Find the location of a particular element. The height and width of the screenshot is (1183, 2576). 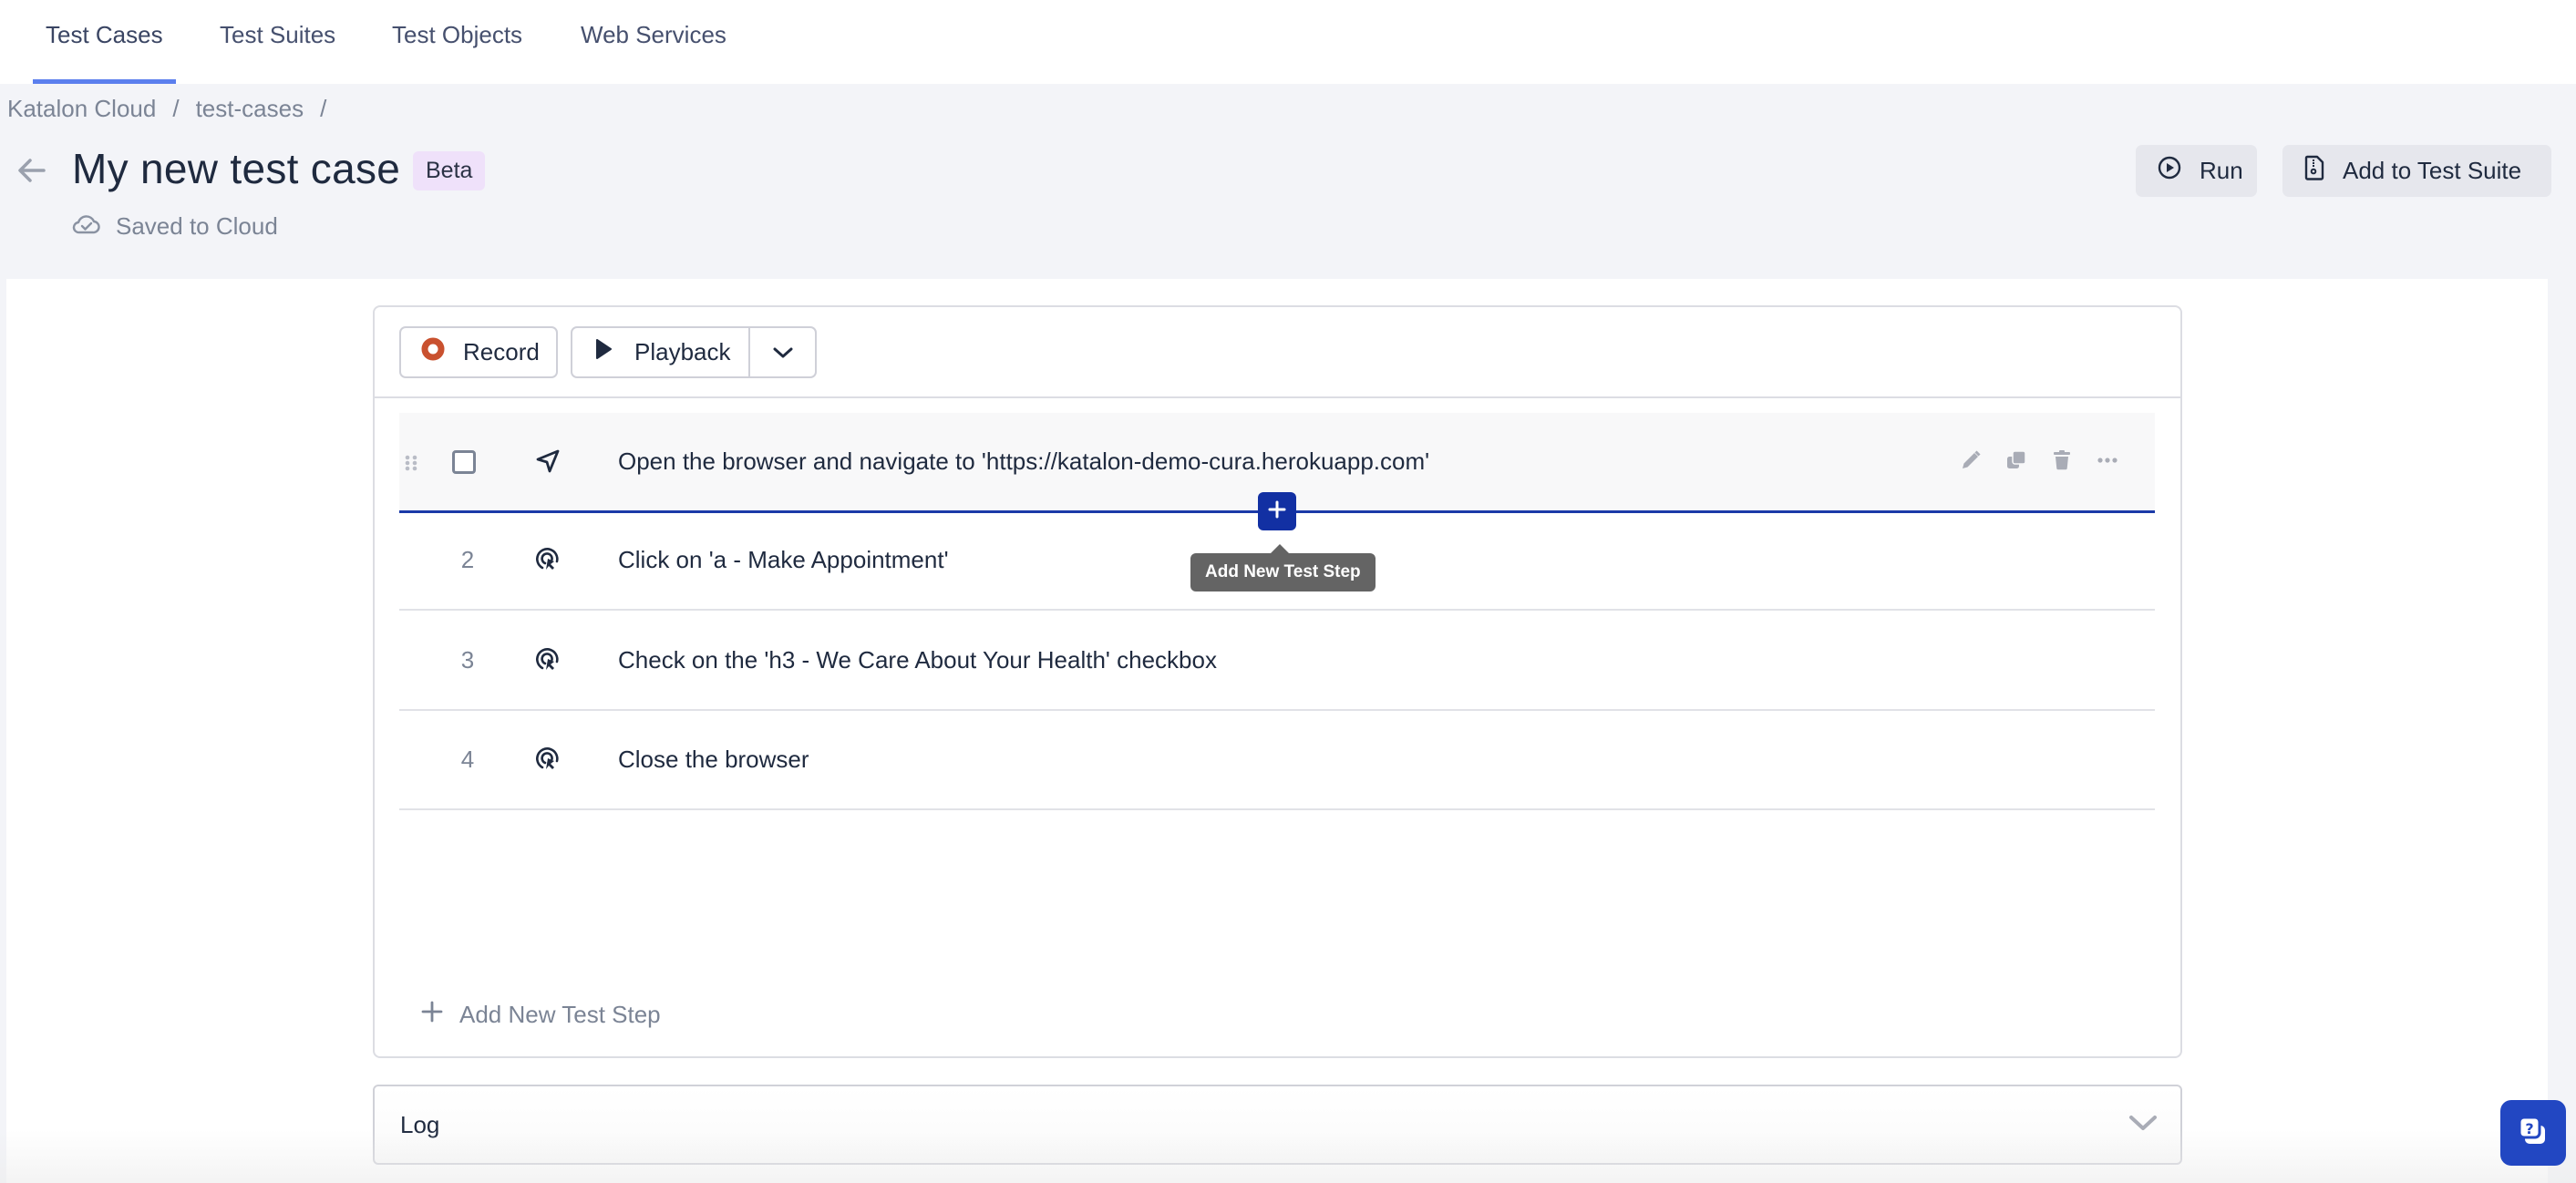

step-actions is located at coordinates (2039, 460).